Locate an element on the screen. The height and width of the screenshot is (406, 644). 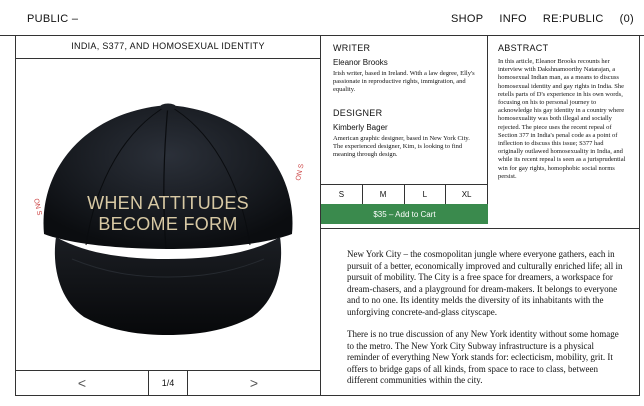
writer-name: Eleanor Brooks is located at coordinates (360, 62).